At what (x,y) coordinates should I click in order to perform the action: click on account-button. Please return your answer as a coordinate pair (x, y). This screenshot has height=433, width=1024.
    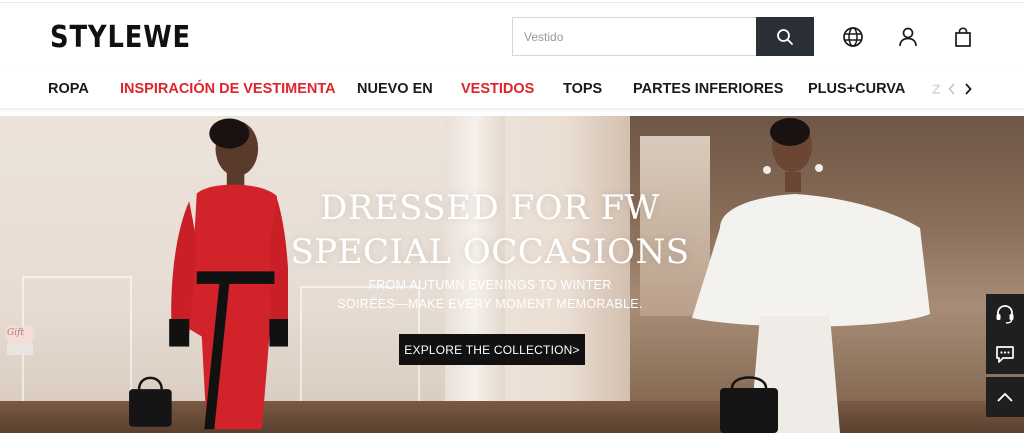
    Looking at the image, I should click on (908, 37).